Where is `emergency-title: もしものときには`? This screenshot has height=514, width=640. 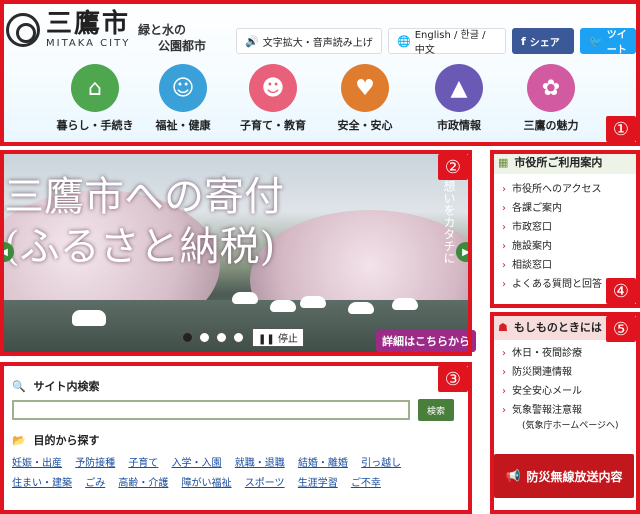
emergency-title: もしものときには is located at coordinates (557, 327).